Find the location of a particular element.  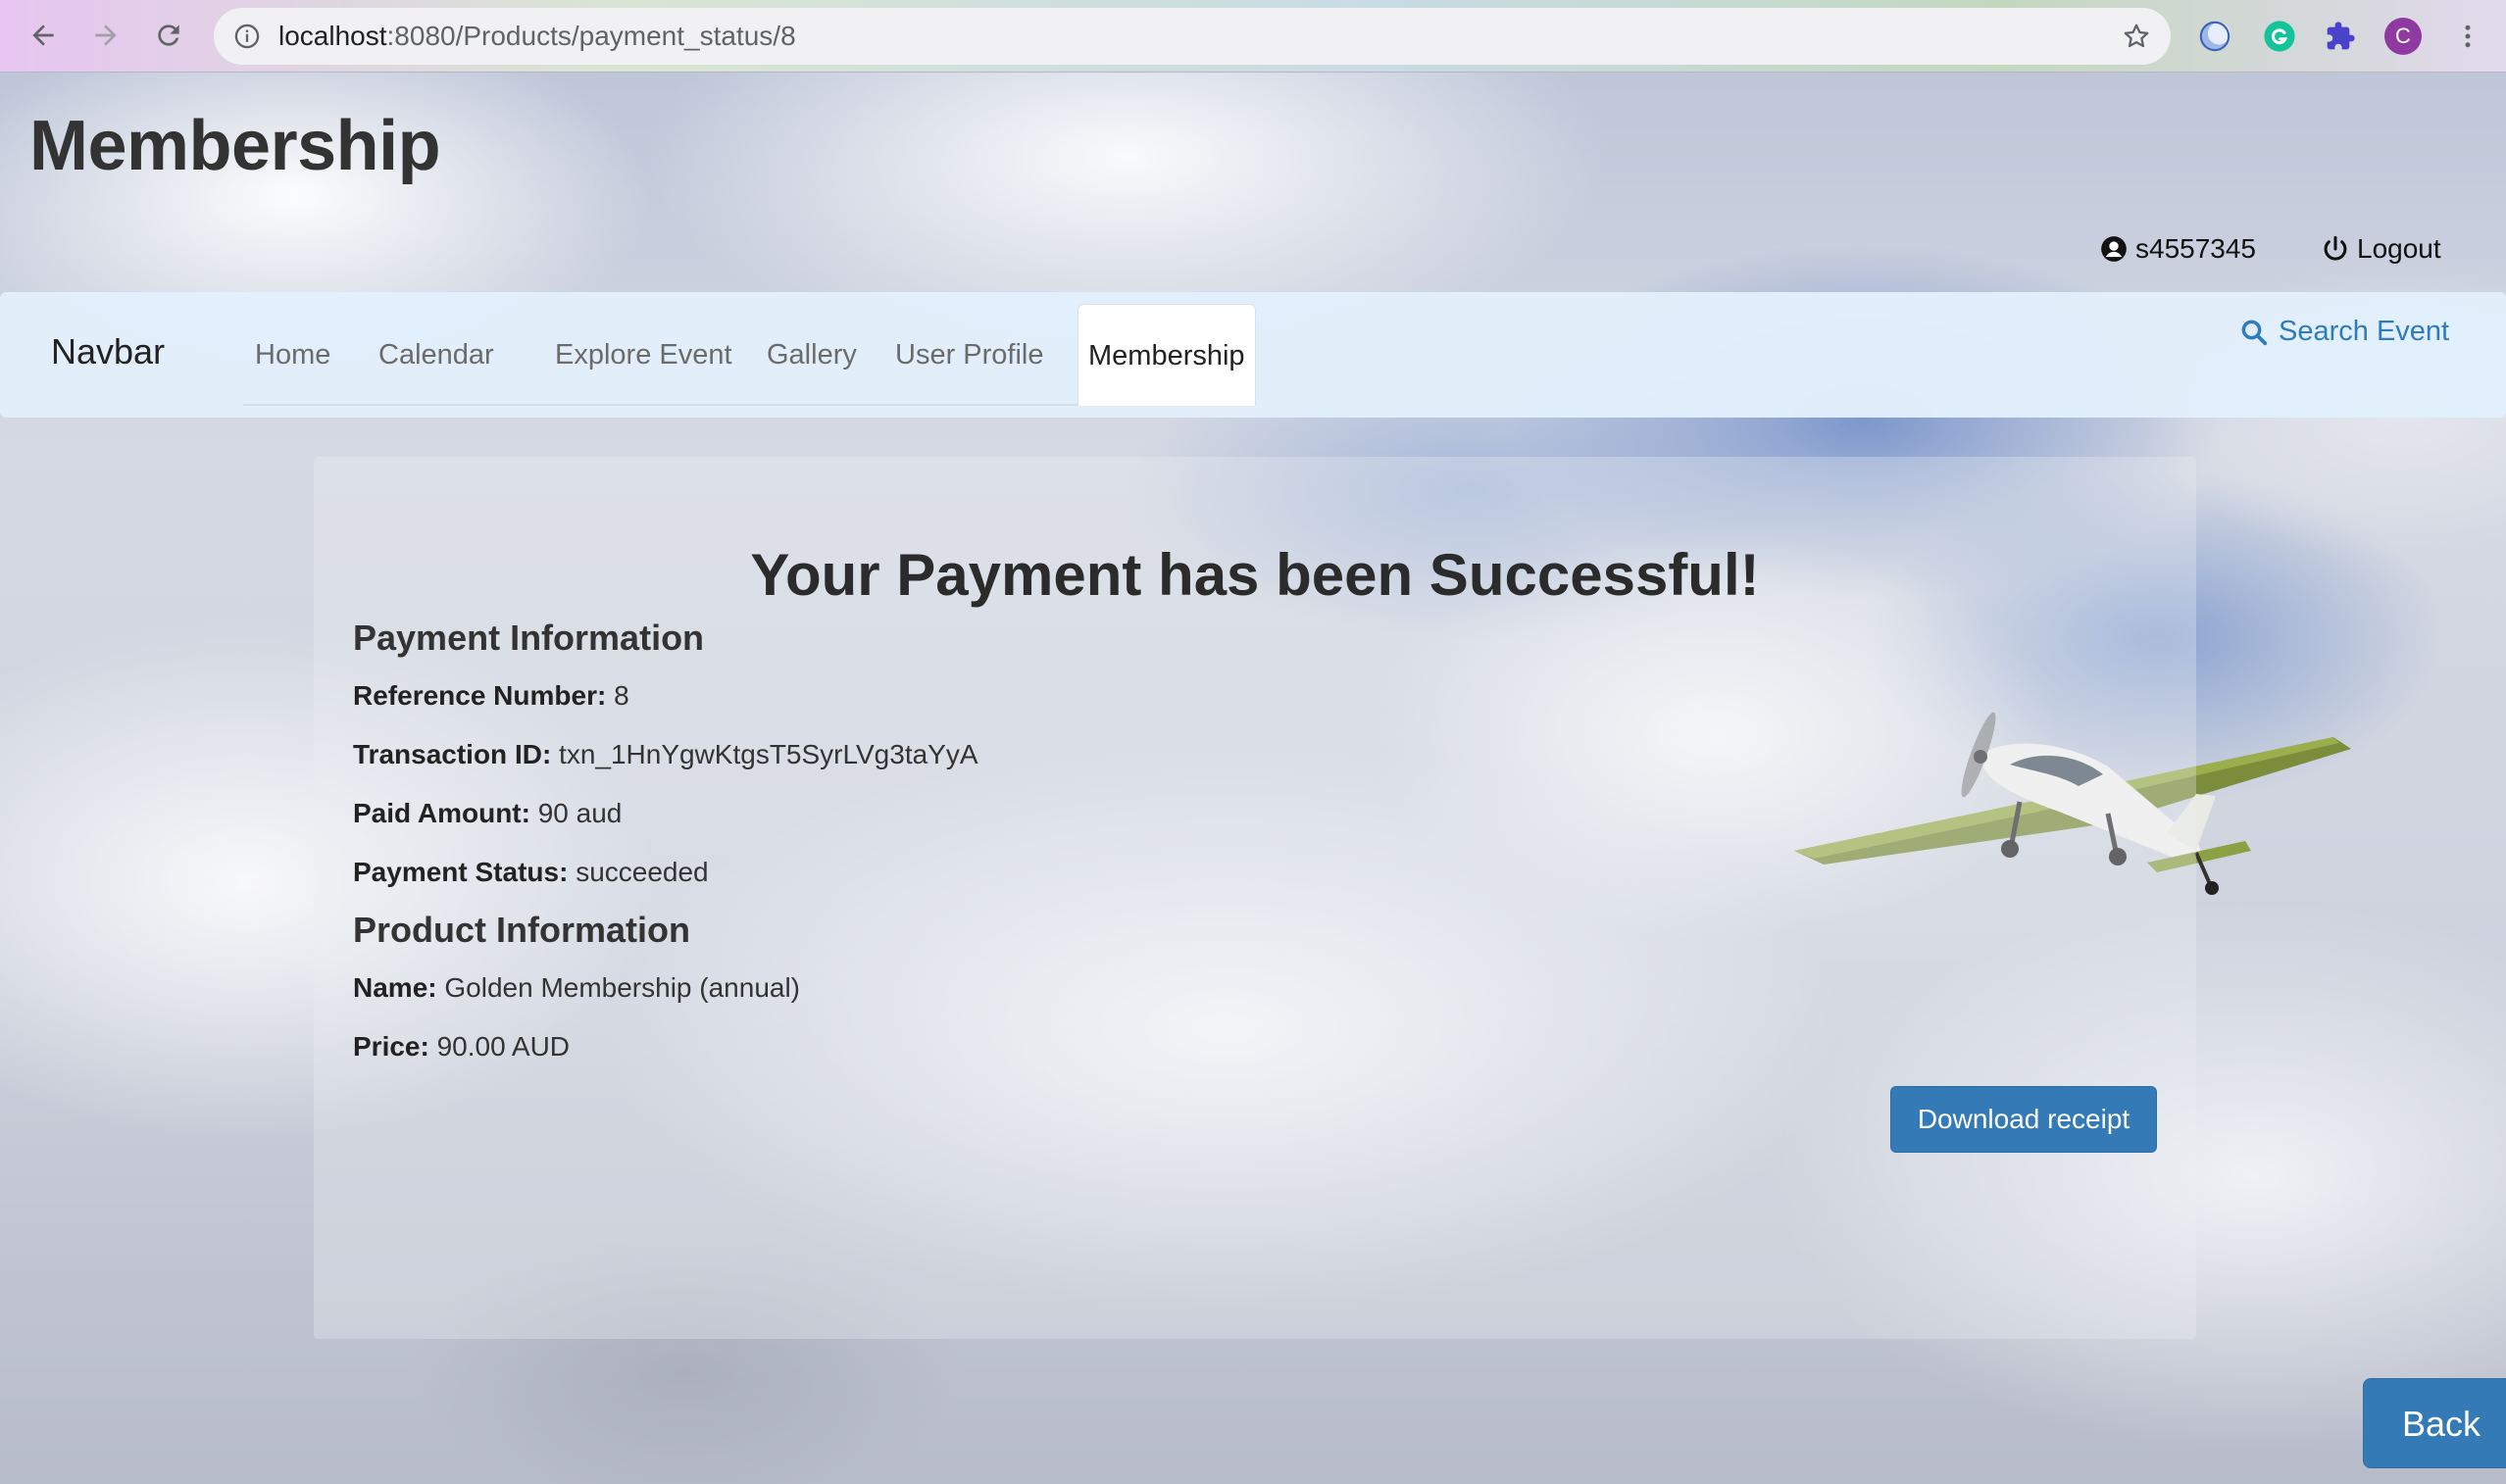

reference-number-label: Reference Number: is located at coordinates (480, 695).